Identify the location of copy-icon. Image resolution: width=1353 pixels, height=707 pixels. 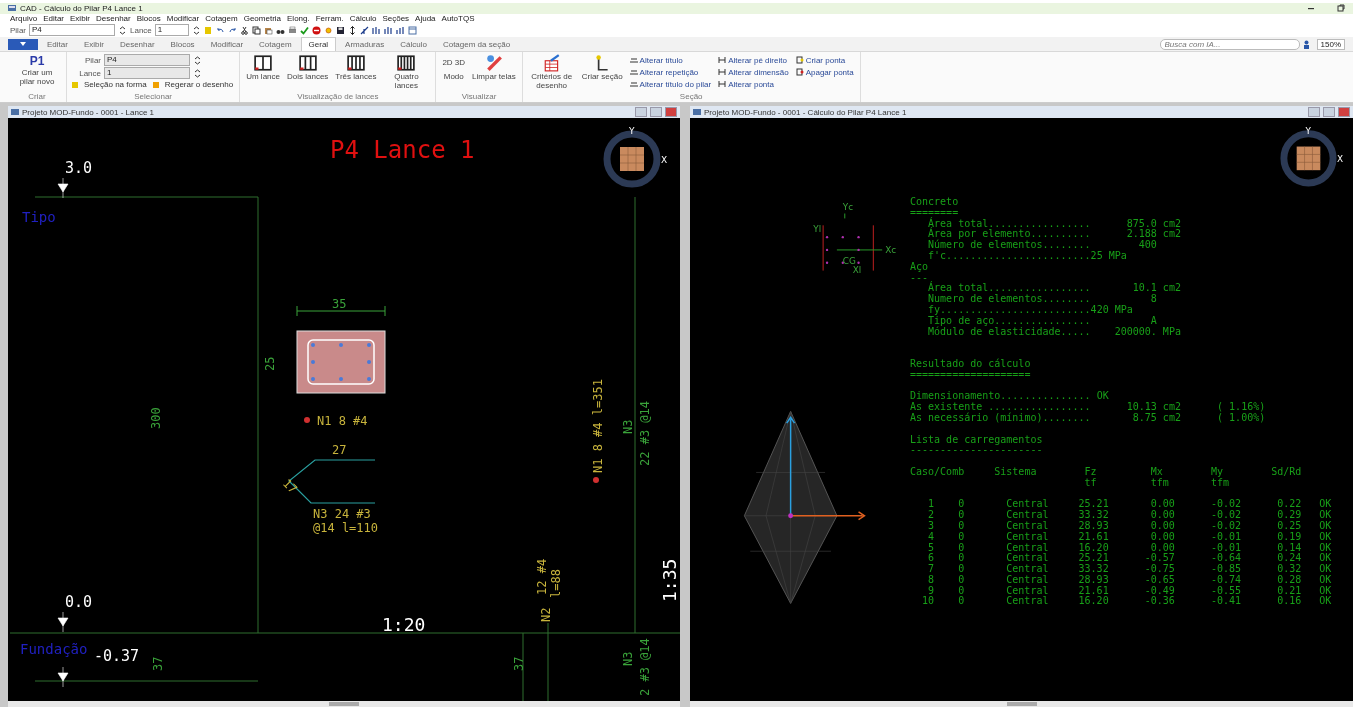
(256, 30).